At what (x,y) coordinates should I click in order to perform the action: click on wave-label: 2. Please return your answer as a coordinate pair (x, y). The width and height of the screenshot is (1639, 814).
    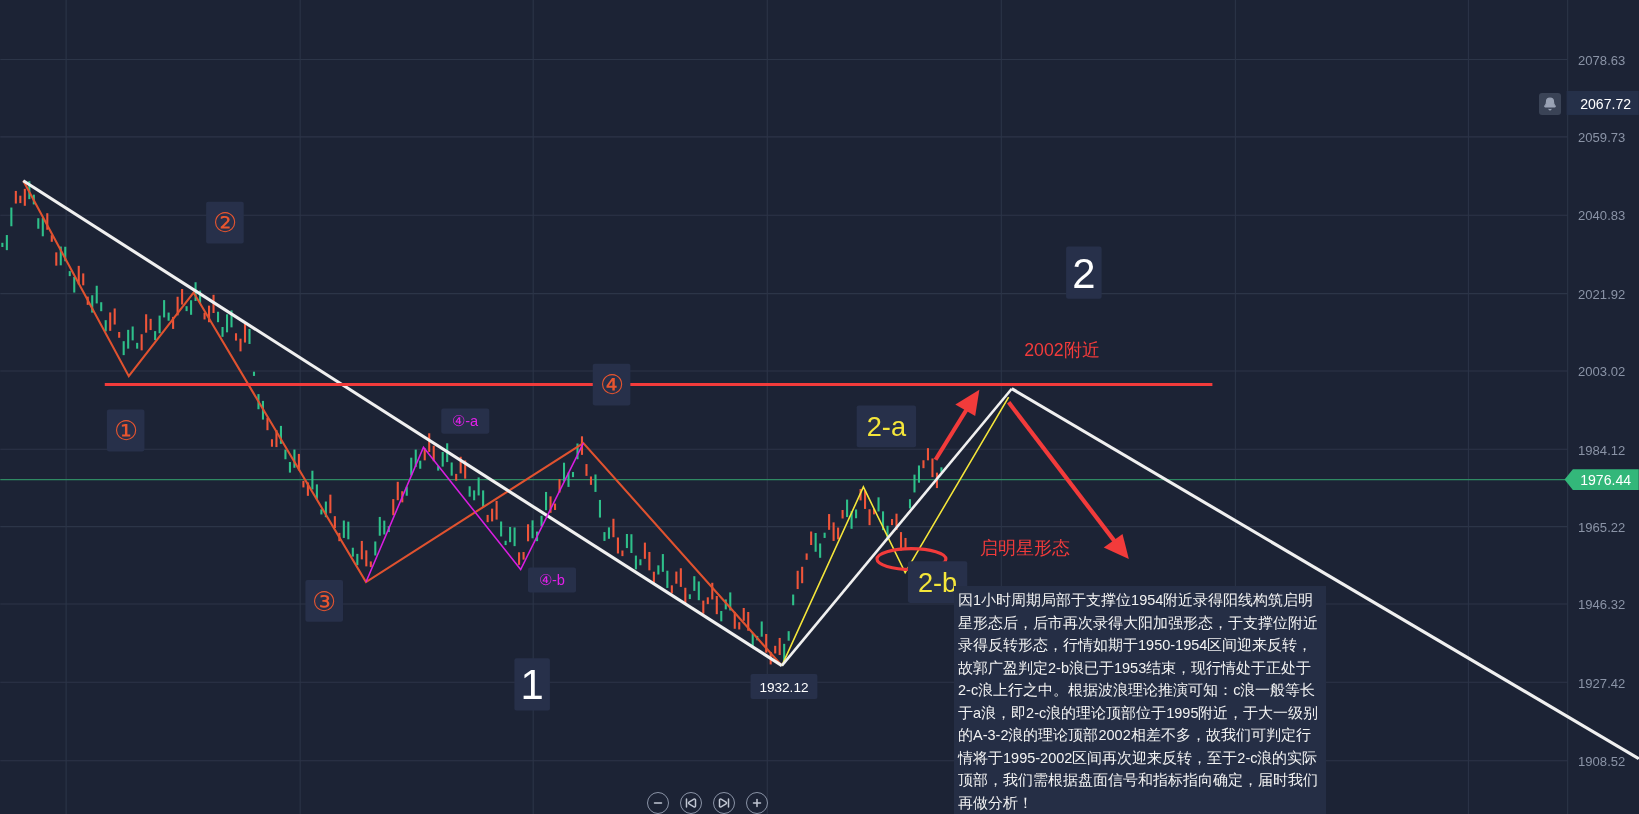
    Looking at the image, I should click on (1084, 272).